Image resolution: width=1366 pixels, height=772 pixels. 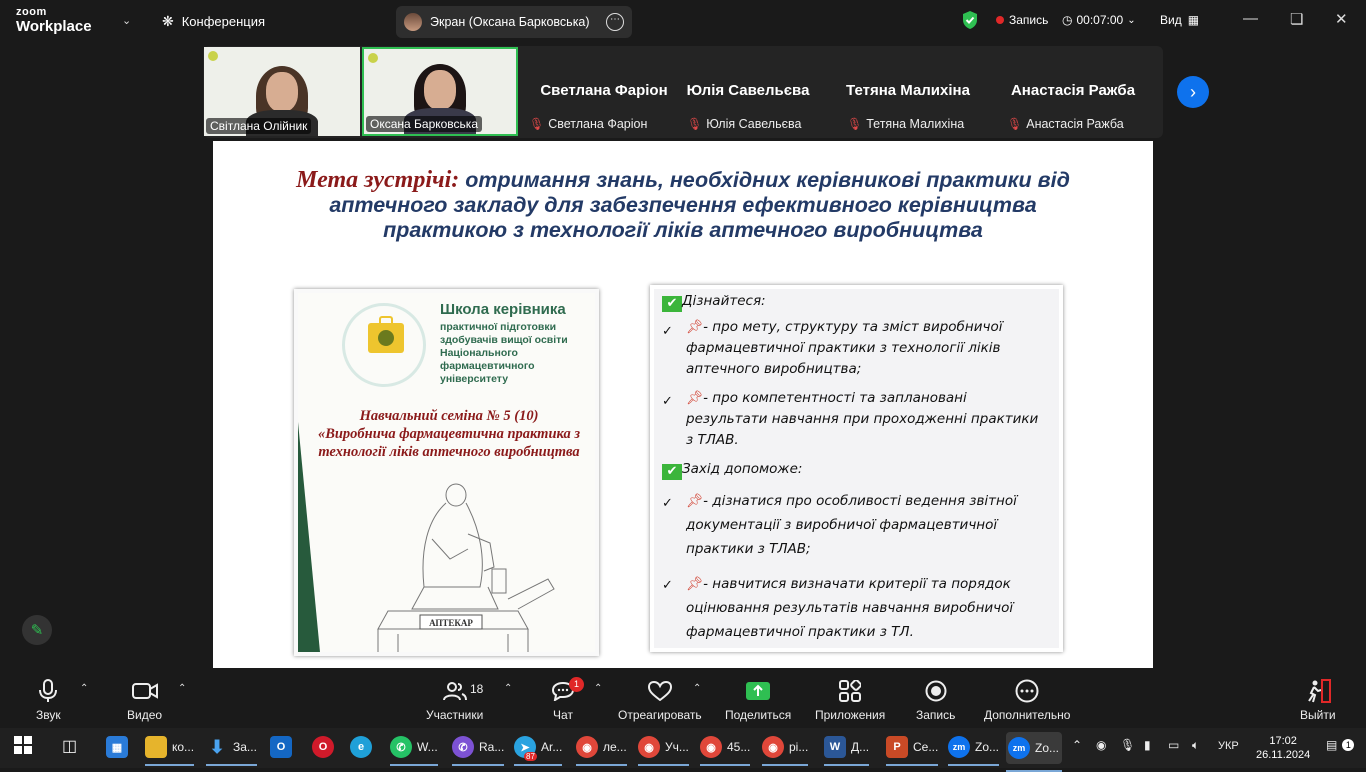 I want to click on taskbar-clock: 17:02 26.11.2024, so click(x=1283, y=748).